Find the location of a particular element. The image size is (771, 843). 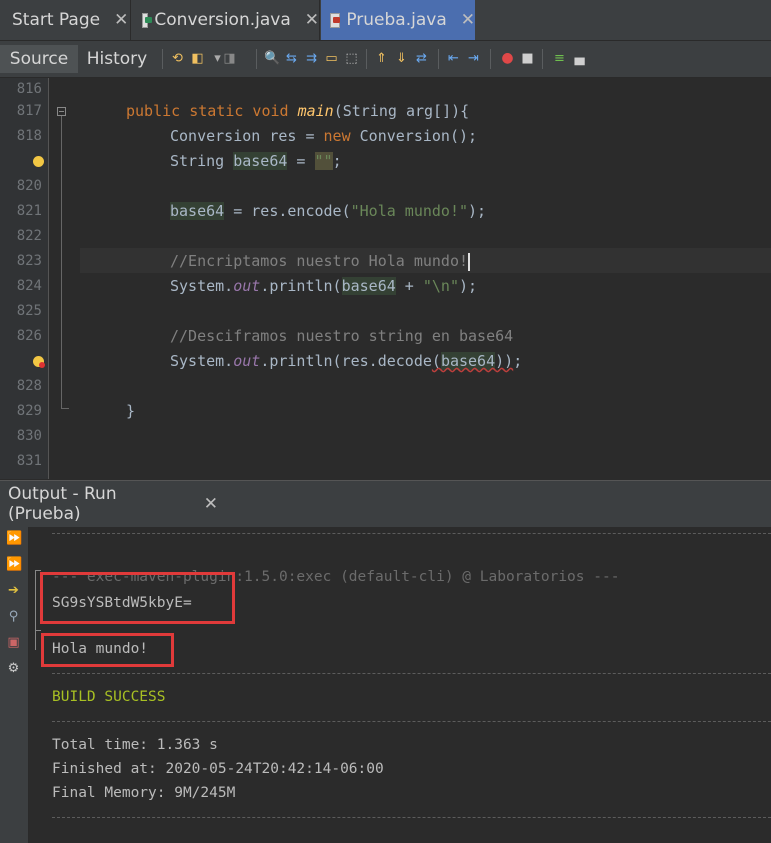

next-bookmark-icon: ⇓ is located at coordinates (401, 58).